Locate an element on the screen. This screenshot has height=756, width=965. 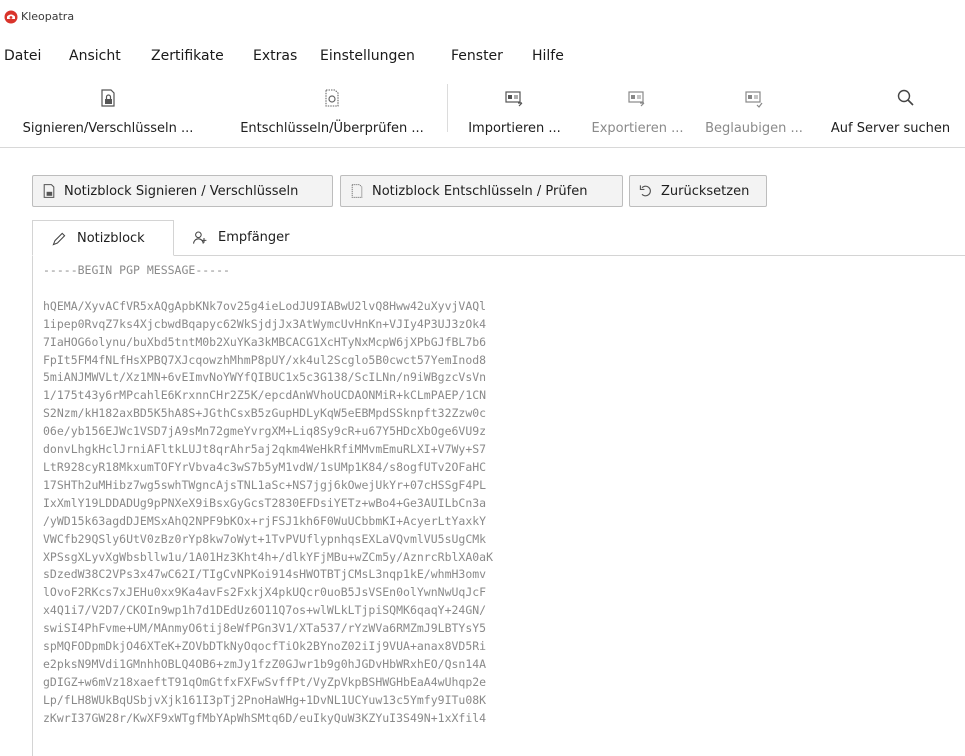
menu-einstellungen: Einstellungen is located at coordinates (367, 56).